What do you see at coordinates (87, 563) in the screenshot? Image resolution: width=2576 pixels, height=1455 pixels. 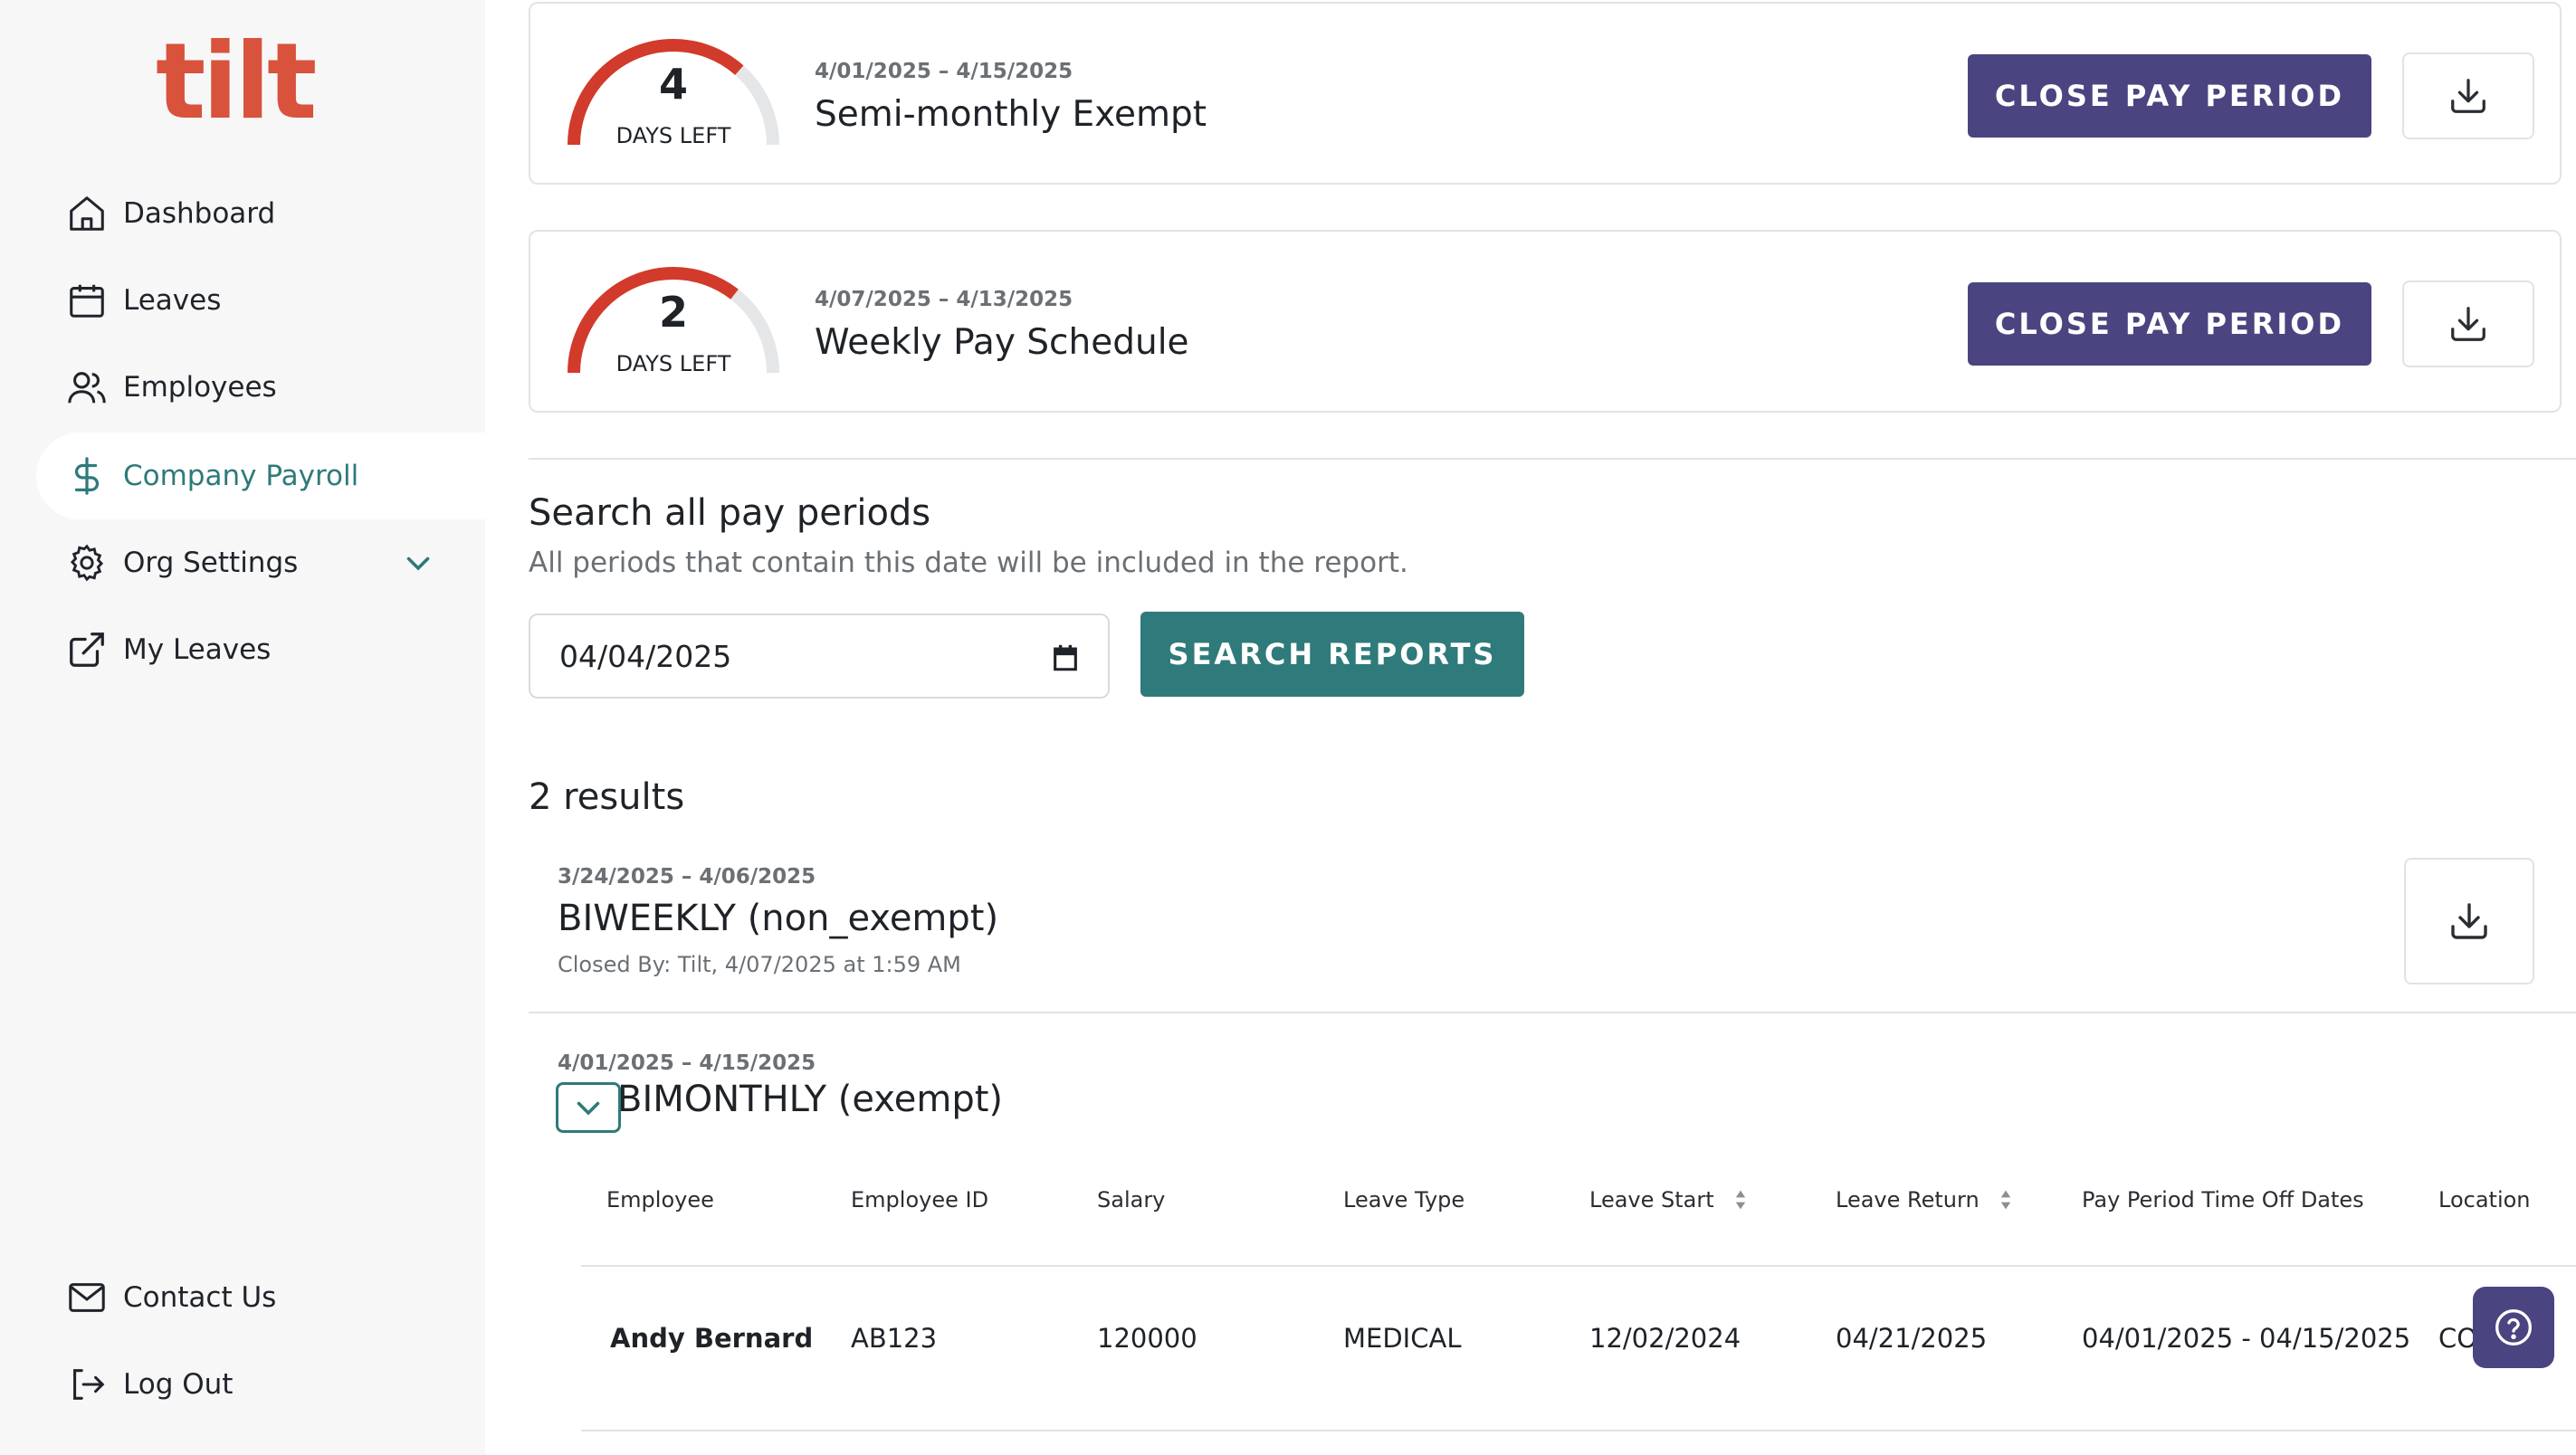 I see `gear-icon` at bounding box center [87, 563].